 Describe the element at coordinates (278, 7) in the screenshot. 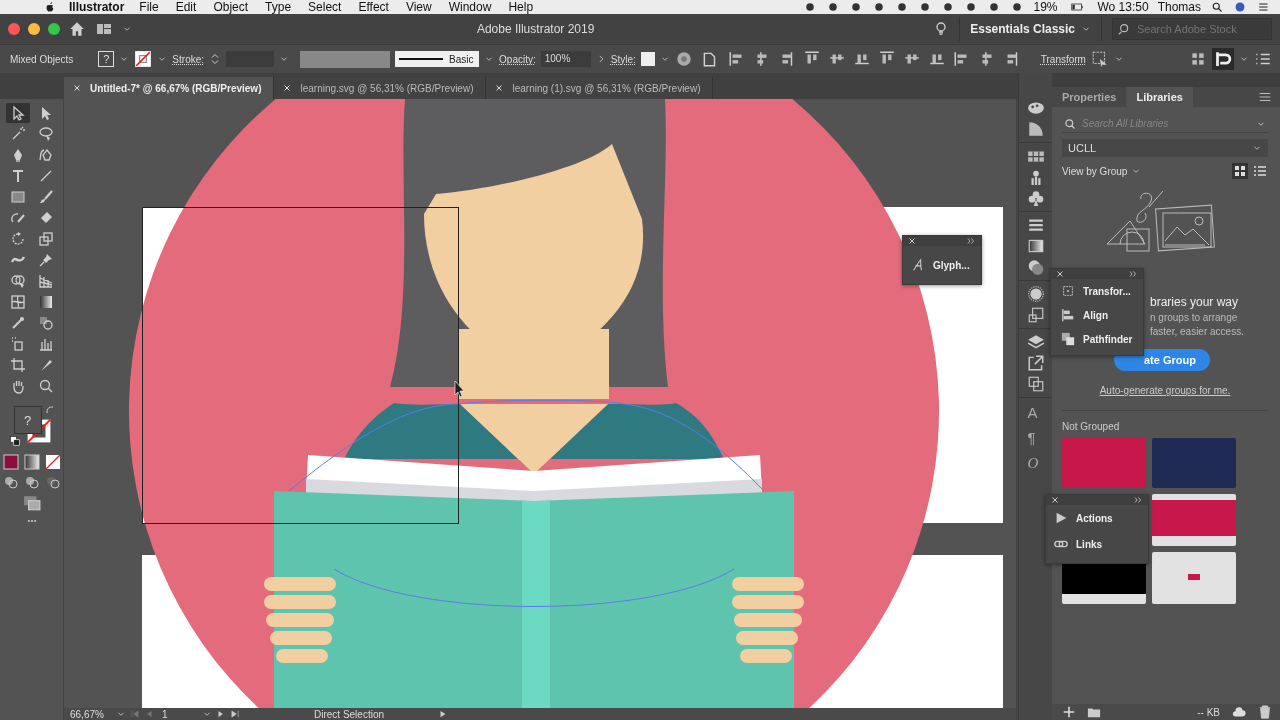

I see `menu-item: Type` at that location.